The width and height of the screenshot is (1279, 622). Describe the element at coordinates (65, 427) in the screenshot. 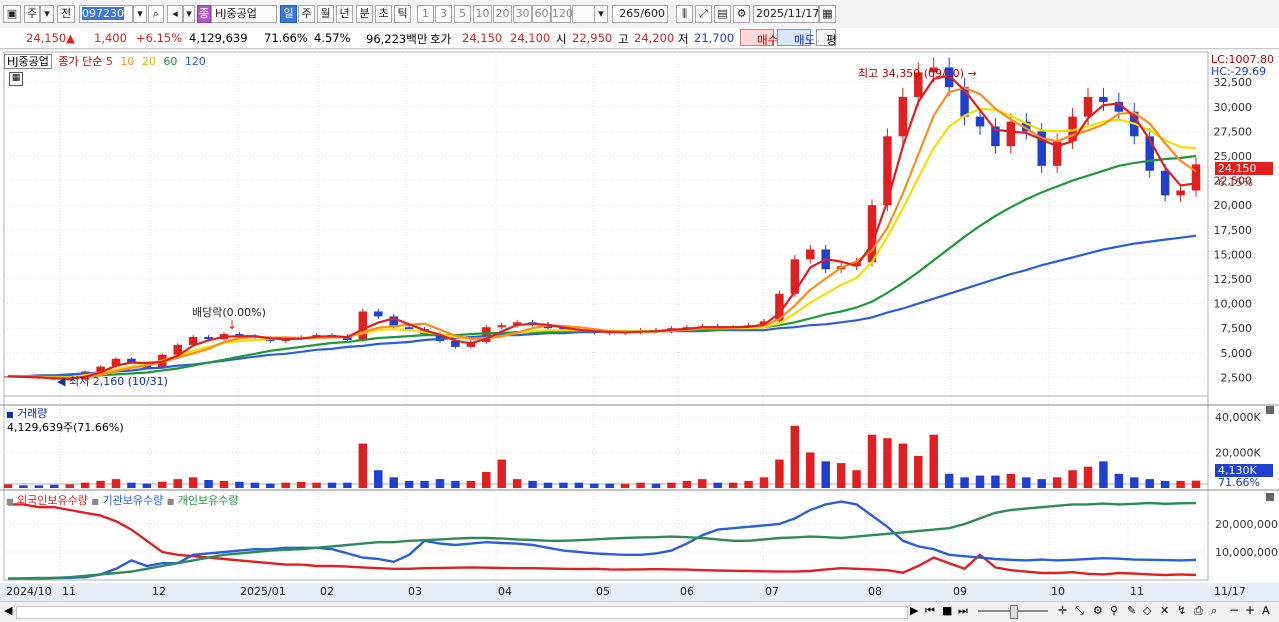

I see `volume-value-label: 4,129,639주(71.66%)` at that location.